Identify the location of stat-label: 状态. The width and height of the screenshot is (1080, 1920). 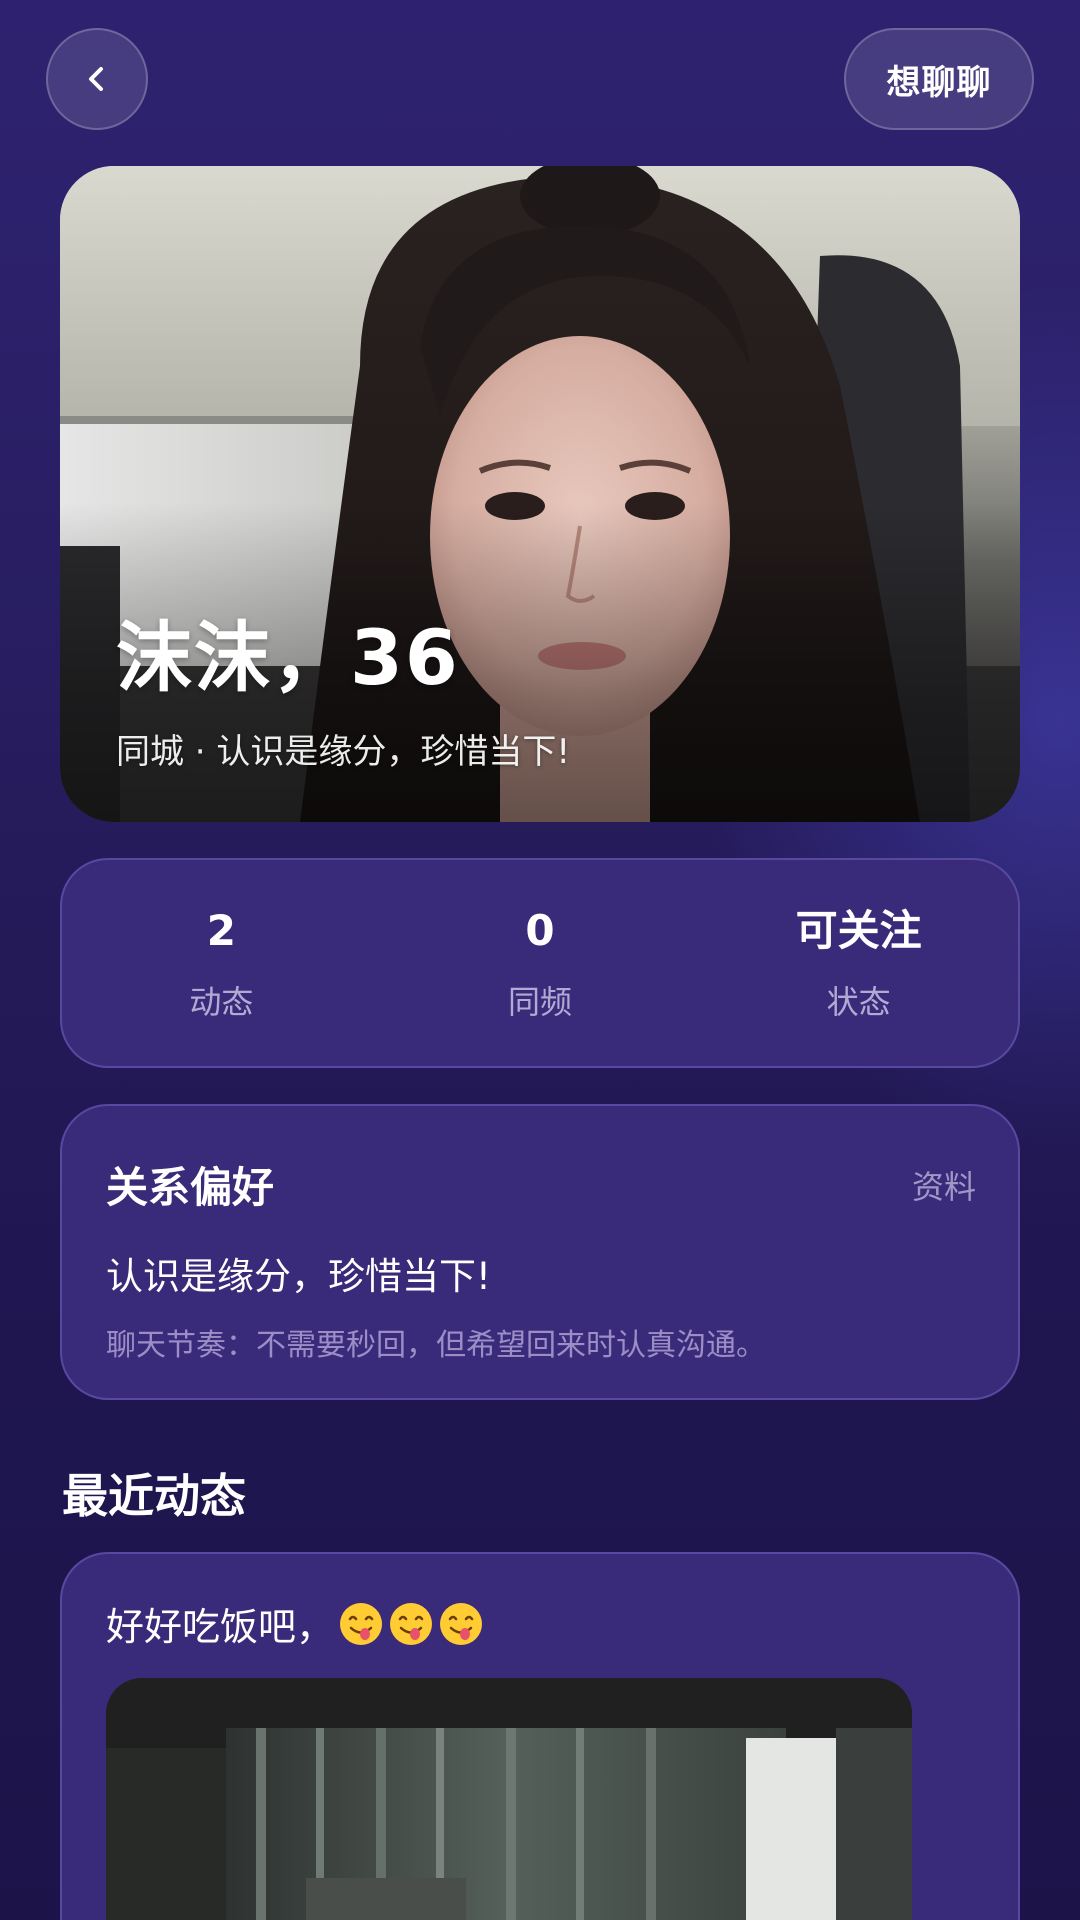
(858, 1002).